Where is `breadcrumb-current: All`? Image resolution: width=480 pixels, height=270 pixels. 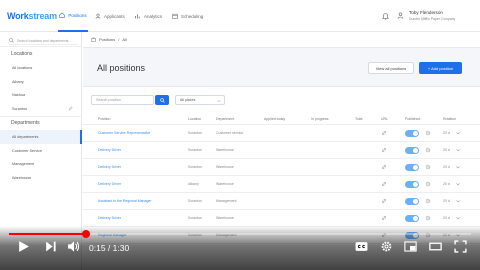 breadcrumb-current: All is located at coordinates (124, 39).